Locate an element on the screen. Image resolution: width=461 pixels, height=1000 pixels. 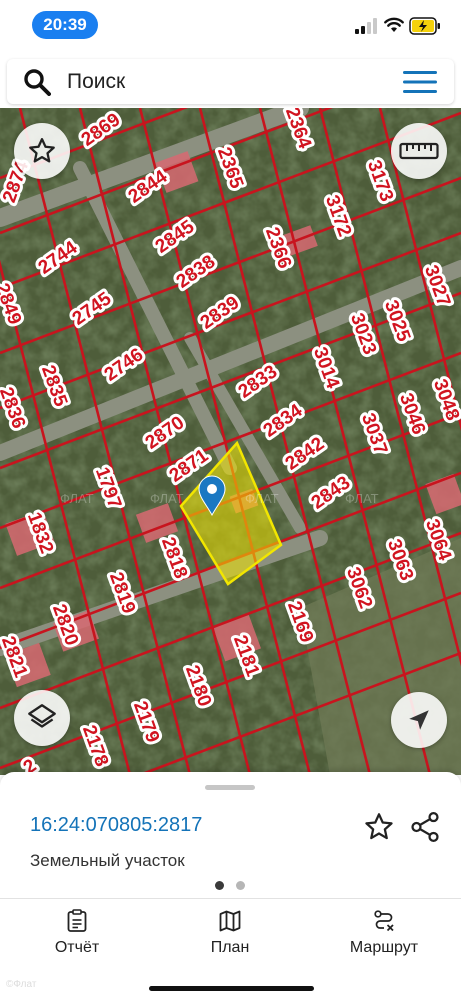
search-input is located at coordinates (227, 82).